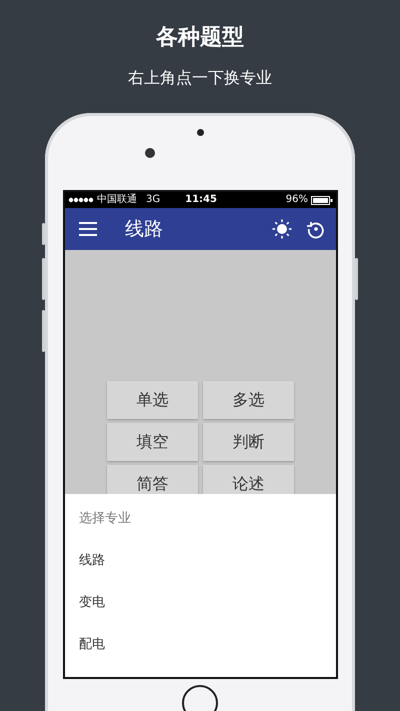 This screenshot has height=711, width=400. I want to click on camera-icon, so click(150, 153).